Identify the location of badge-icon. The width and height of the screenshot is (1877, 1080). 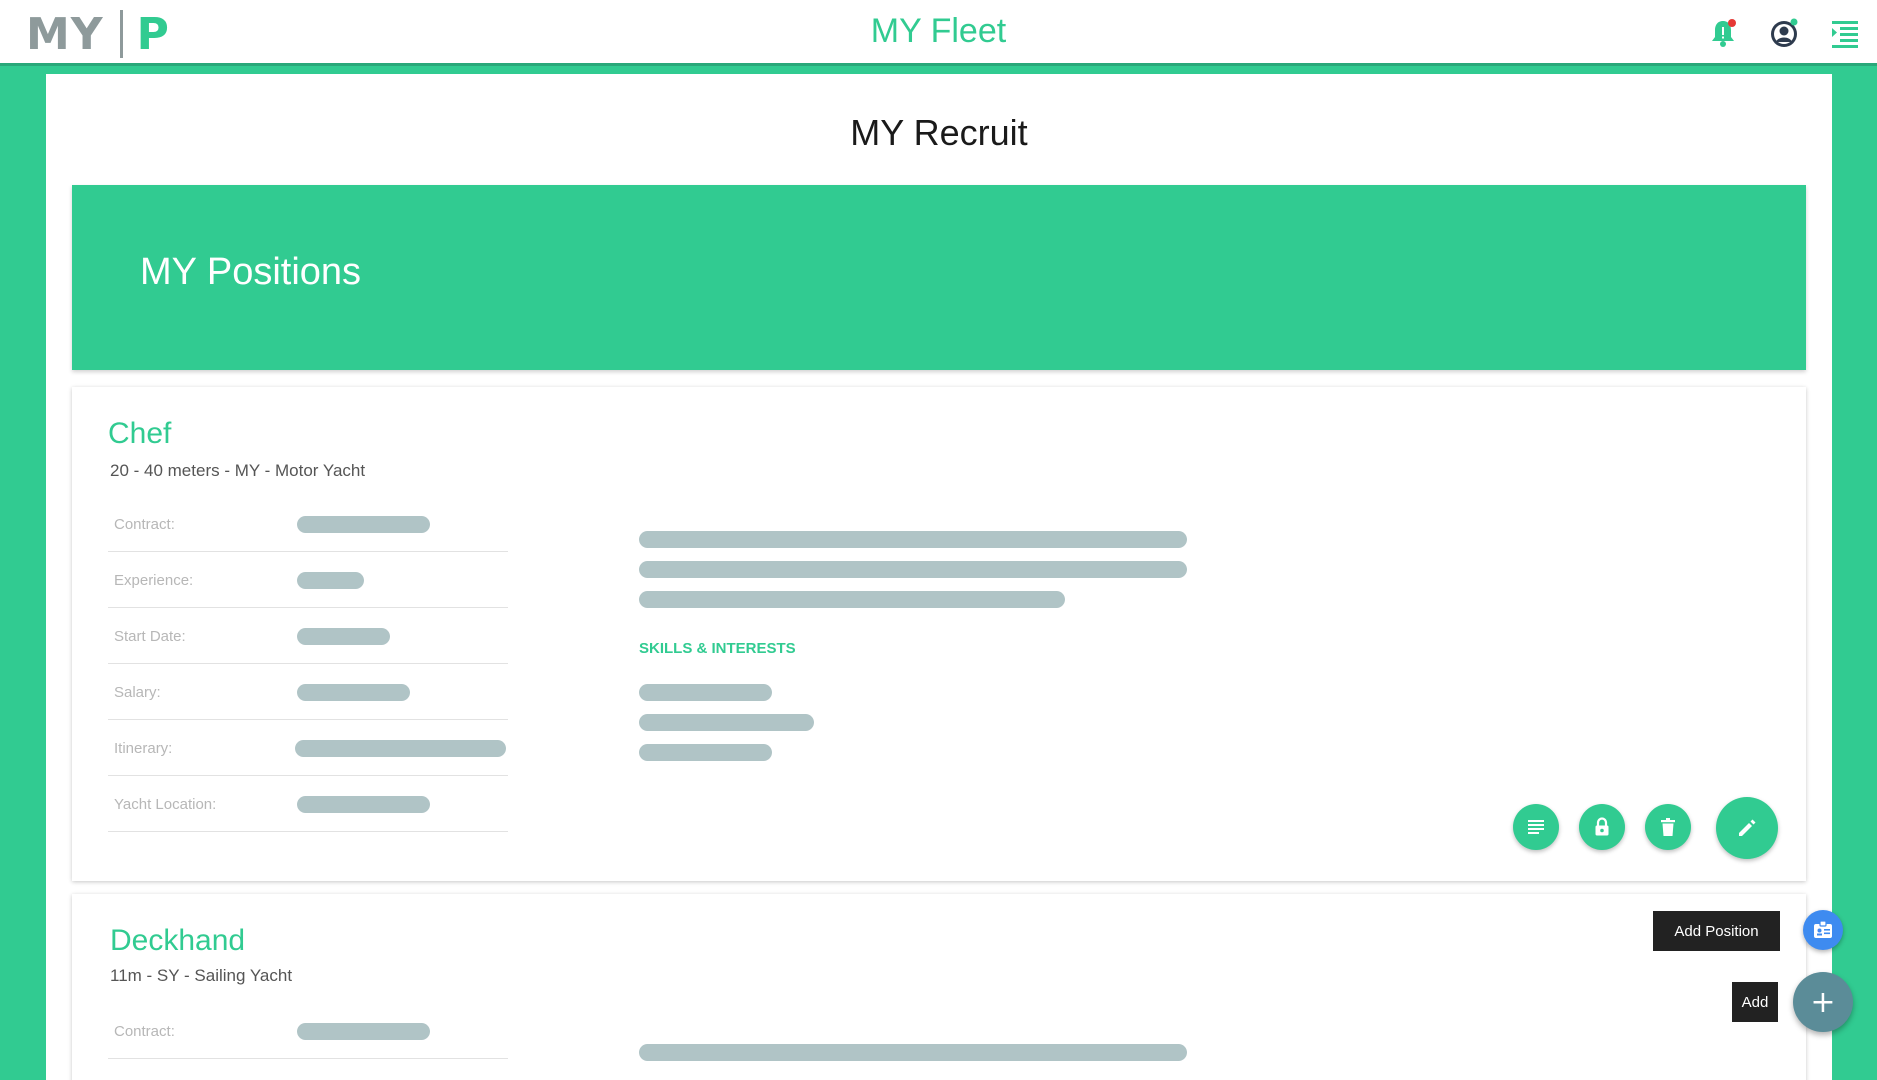
(1823, 929).